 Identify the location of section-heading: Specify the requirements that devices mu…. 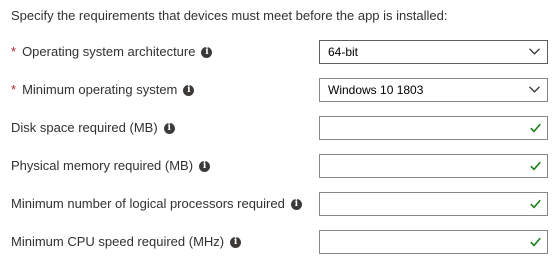
(229, 15).